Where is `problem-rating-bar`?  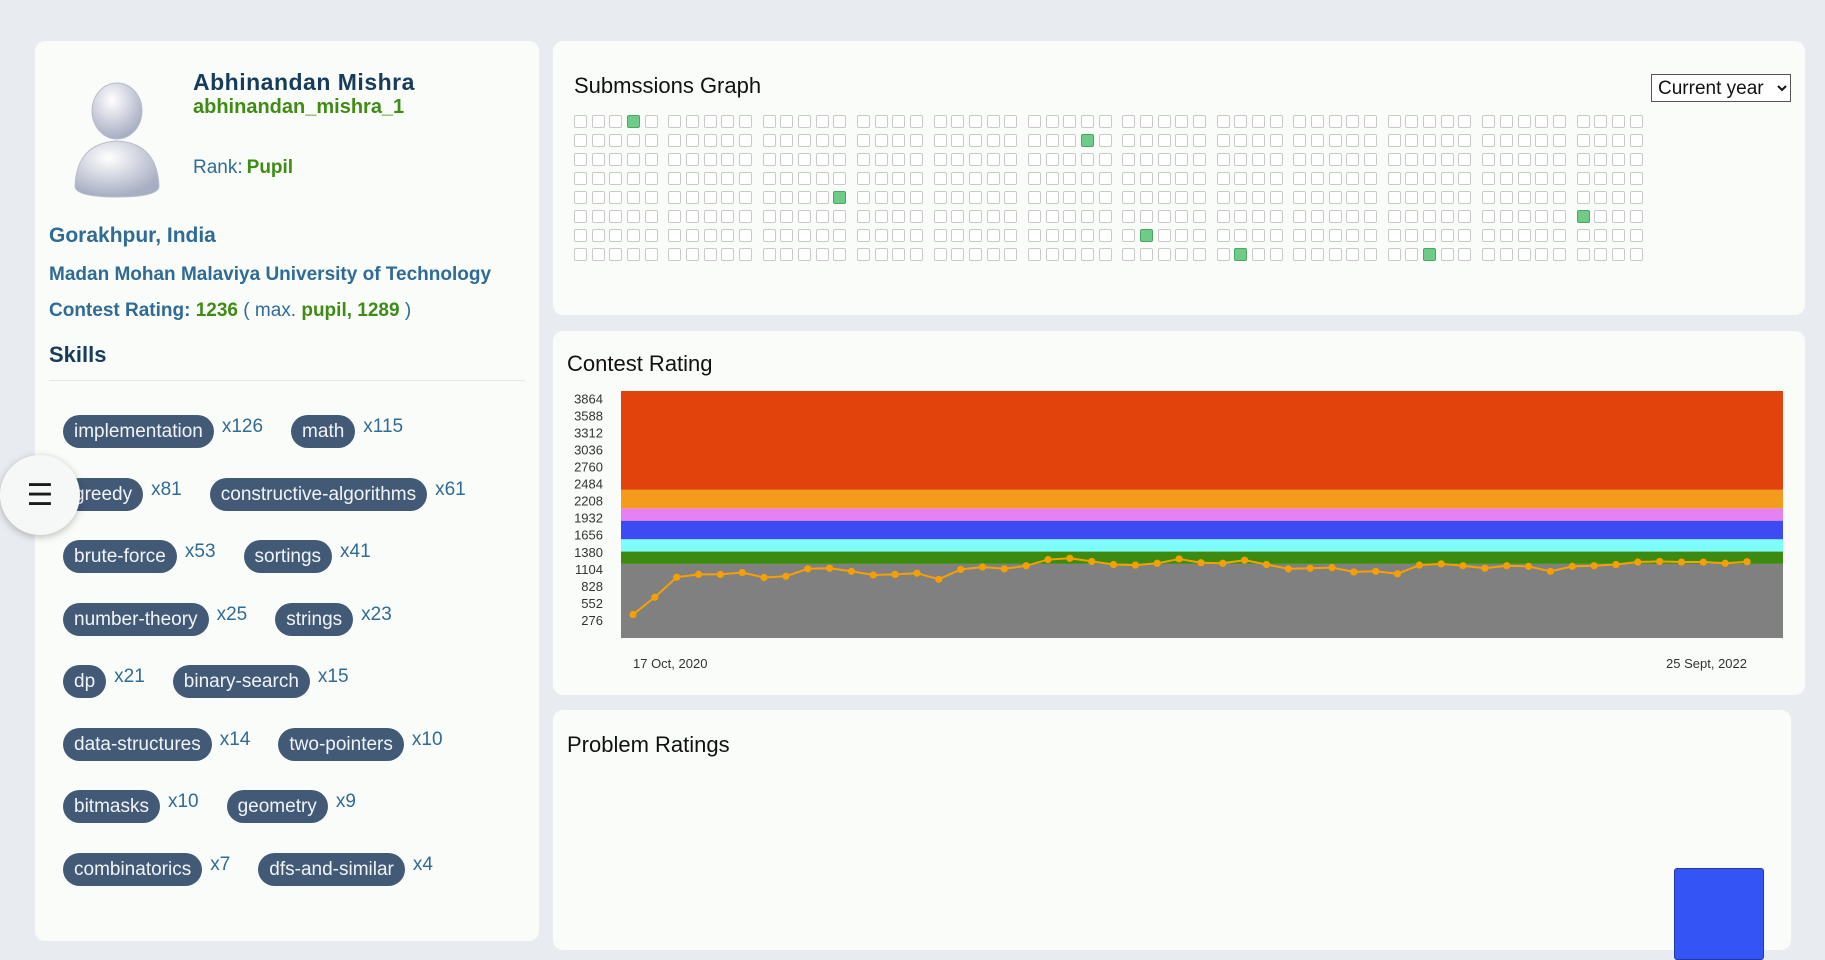
problem-rating-bar is located at coordinates (1719, 914).